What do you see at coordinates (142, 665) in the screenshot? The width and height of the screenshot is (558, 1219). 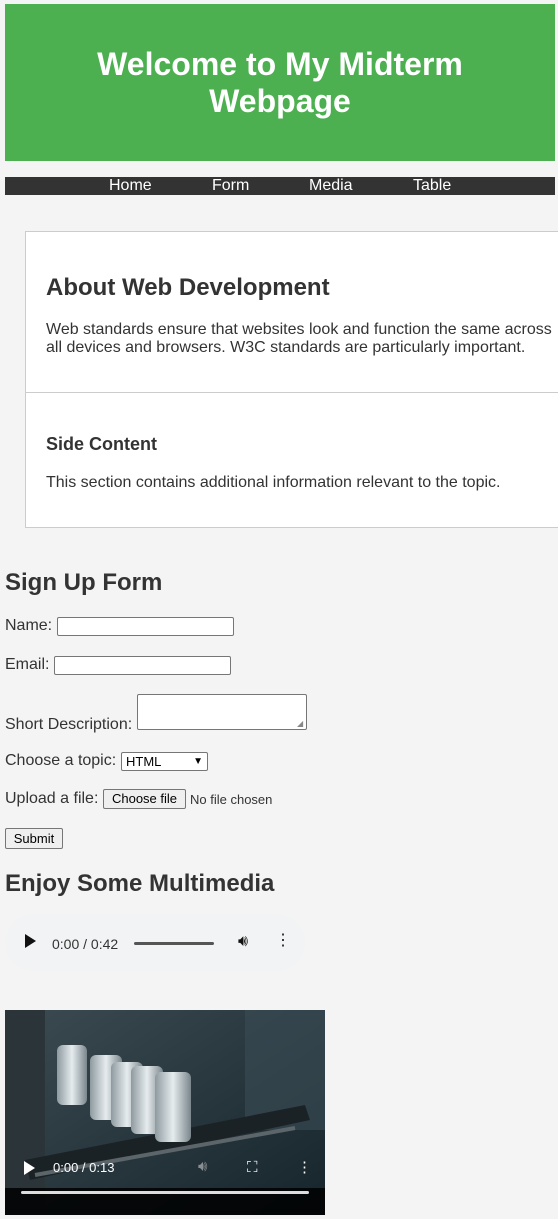 I see `email-input` at bounding box center [142, 665].